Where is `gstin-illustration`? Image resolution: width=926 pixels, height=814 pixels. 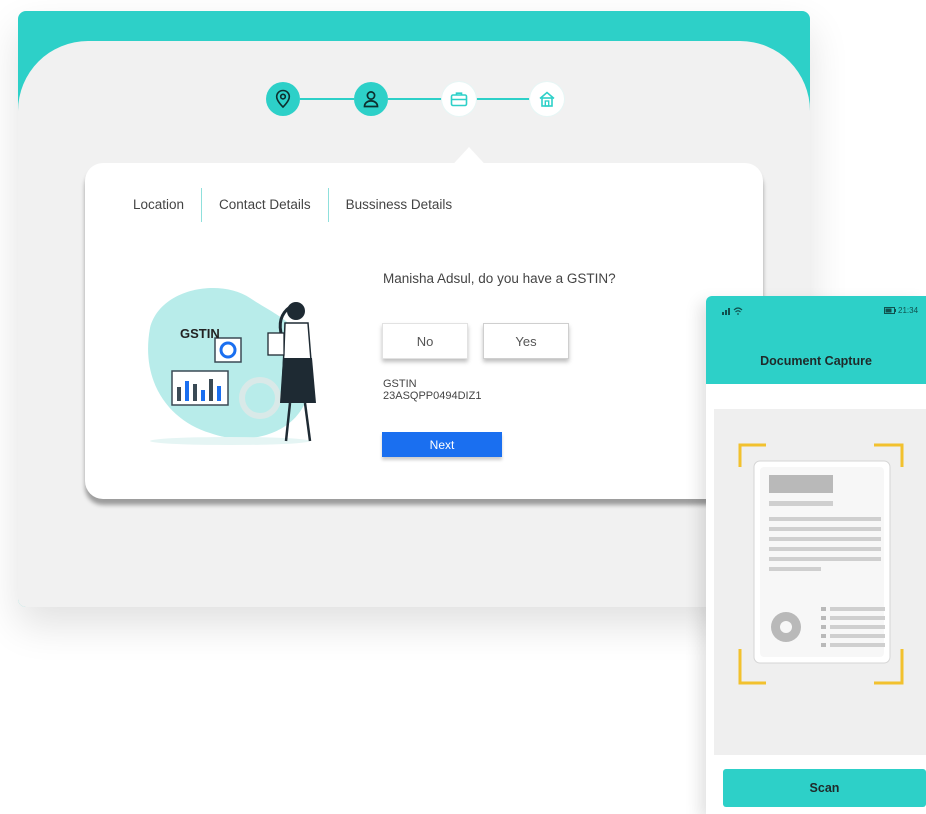
gstin-illustration is located at coordinates (232, 366).